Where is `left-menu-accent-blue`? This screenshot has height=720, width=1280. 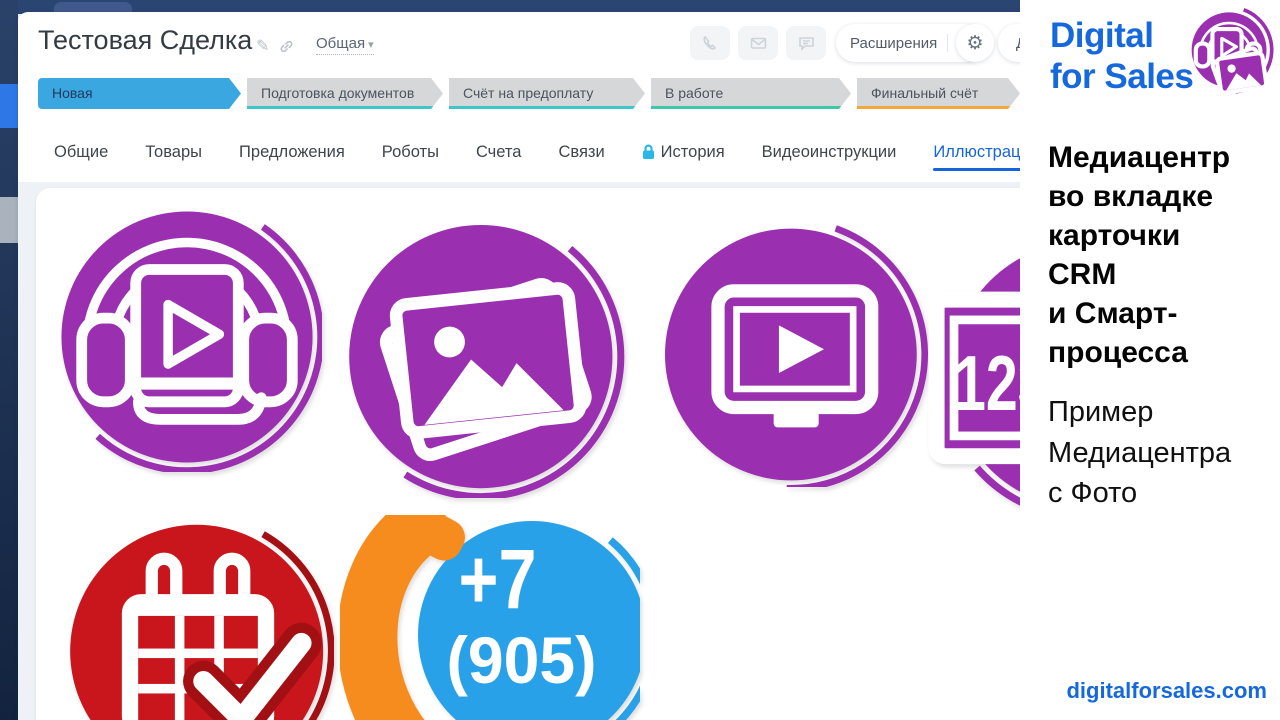
left-menu-accent-blue is located at coordinates (9, 106).